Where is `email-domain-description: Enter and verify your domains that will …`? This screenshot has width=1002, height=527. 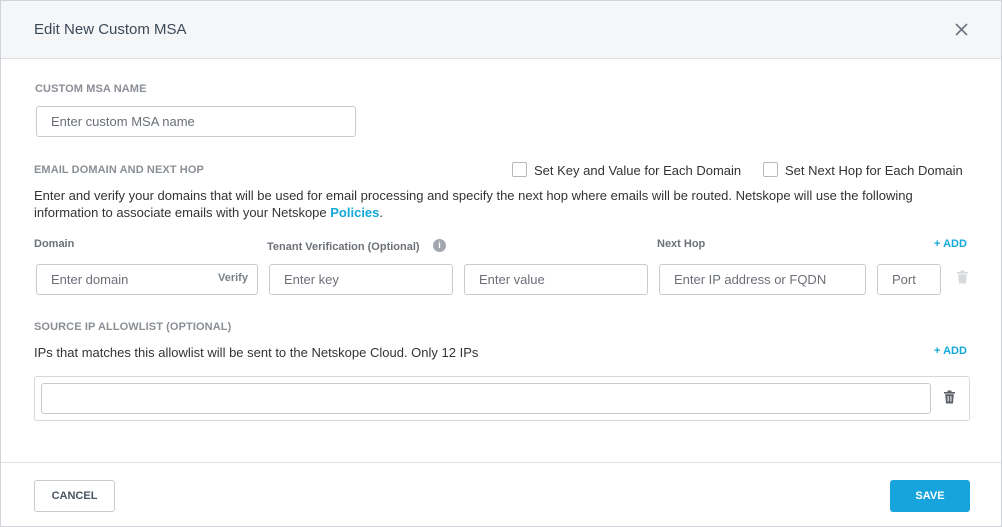 email-domain-description: Enter and verify your domains that will … is located at coordinates (504, 204).